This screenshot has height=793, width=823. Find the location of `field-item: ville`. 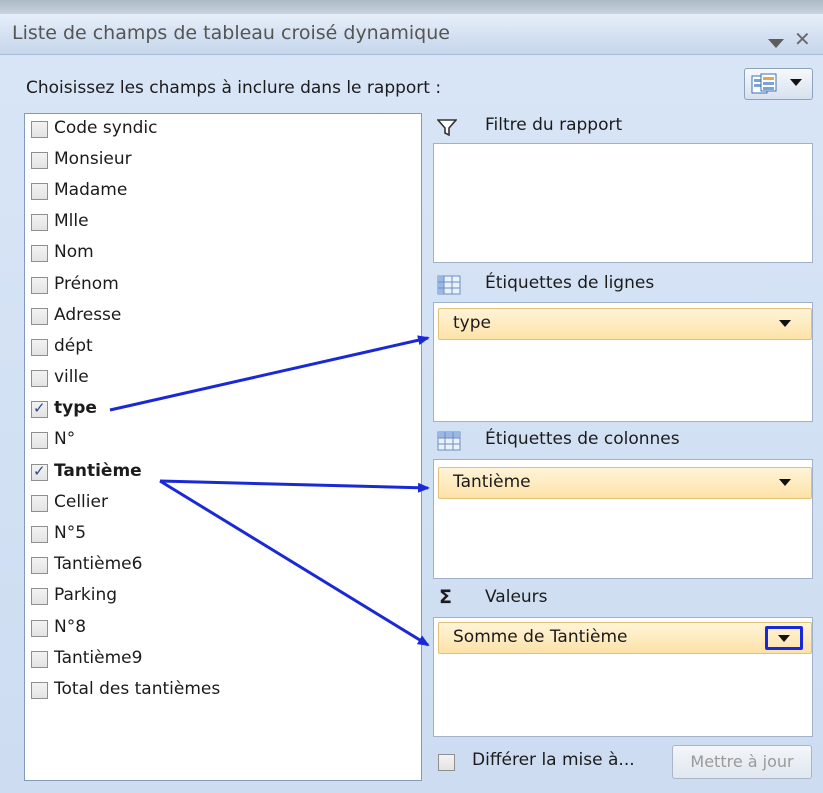

field-item: ville is located at coordinates (215, 380).